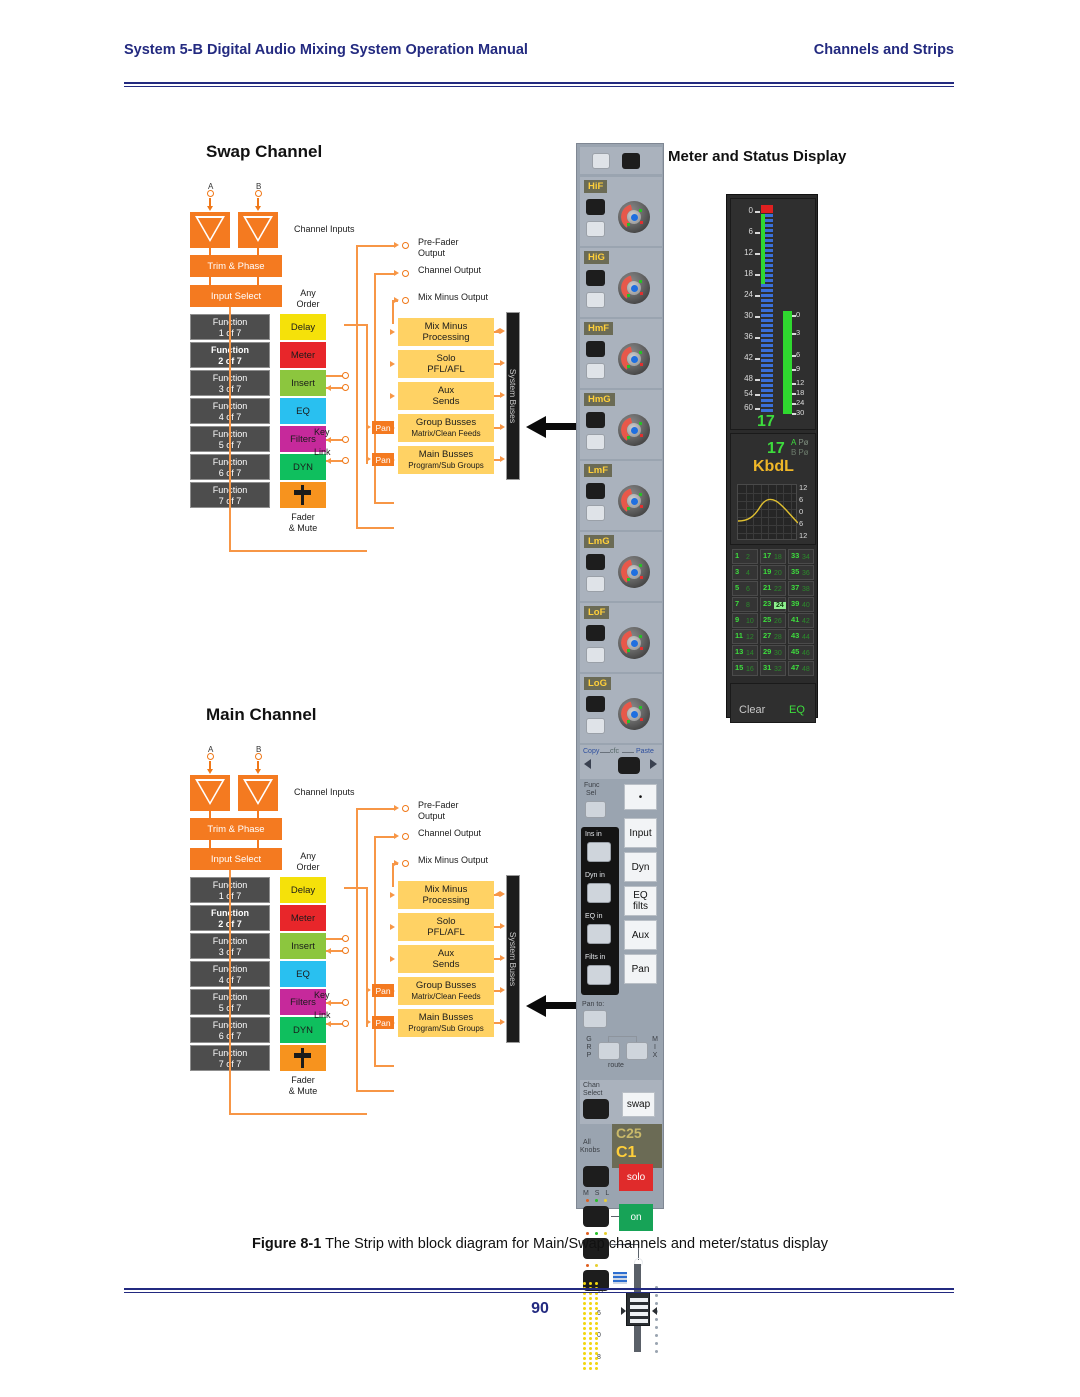 The width and height of the screenshot is (1080, 1397). Describe the element at coordinates (653, 764) in the screenshot. I see `next-arrow-icon` at that location.